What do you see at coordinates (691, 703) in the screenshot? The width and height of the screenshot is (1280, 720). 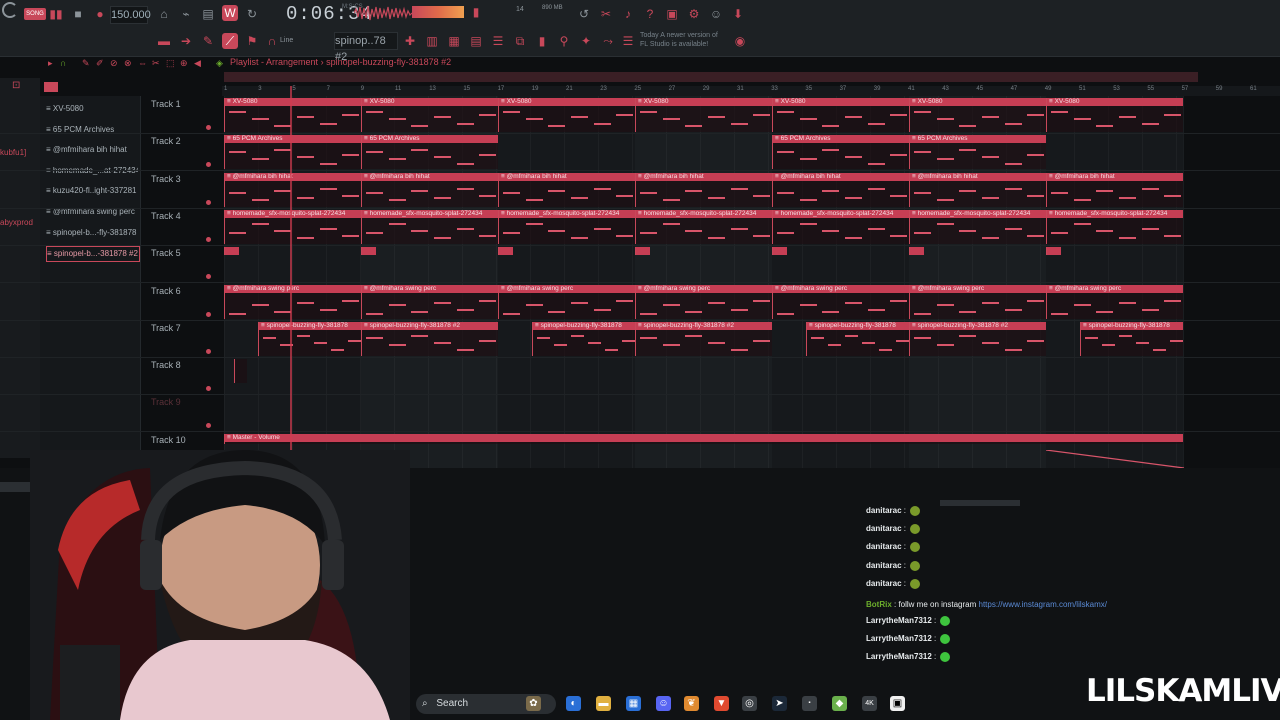 I see `fl-studio-icon: ❦` at bounding box center [691, 703].